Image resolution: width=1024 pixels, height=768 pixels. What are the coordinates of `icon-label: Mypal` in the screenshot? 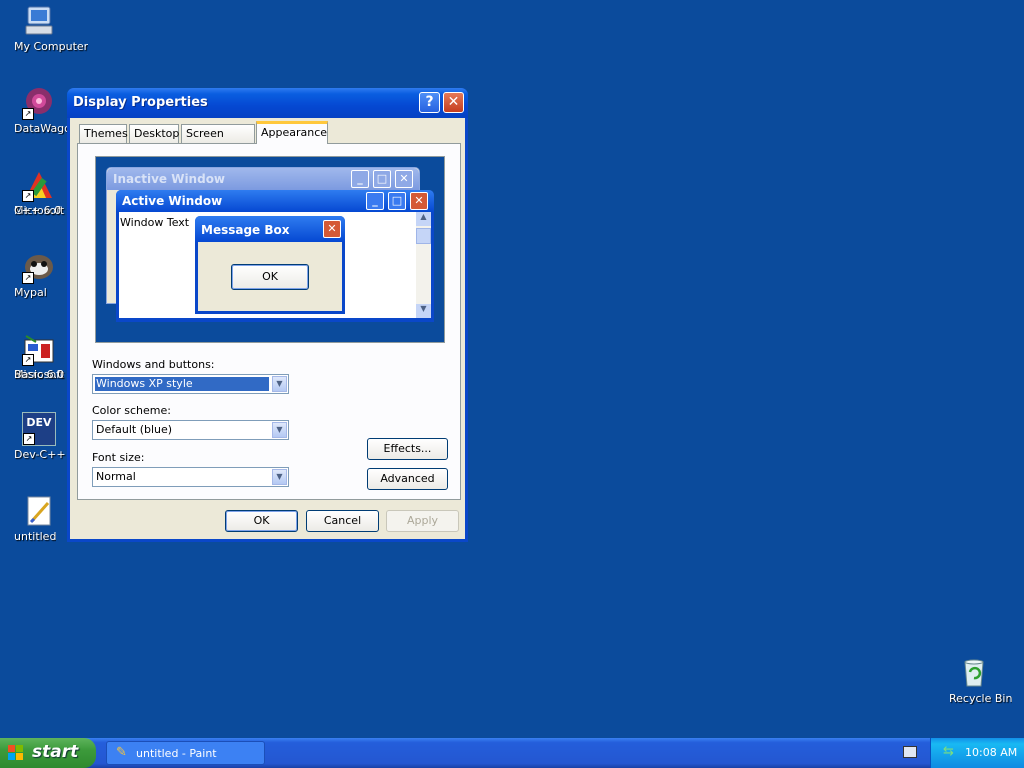 It's located at (30, 292).